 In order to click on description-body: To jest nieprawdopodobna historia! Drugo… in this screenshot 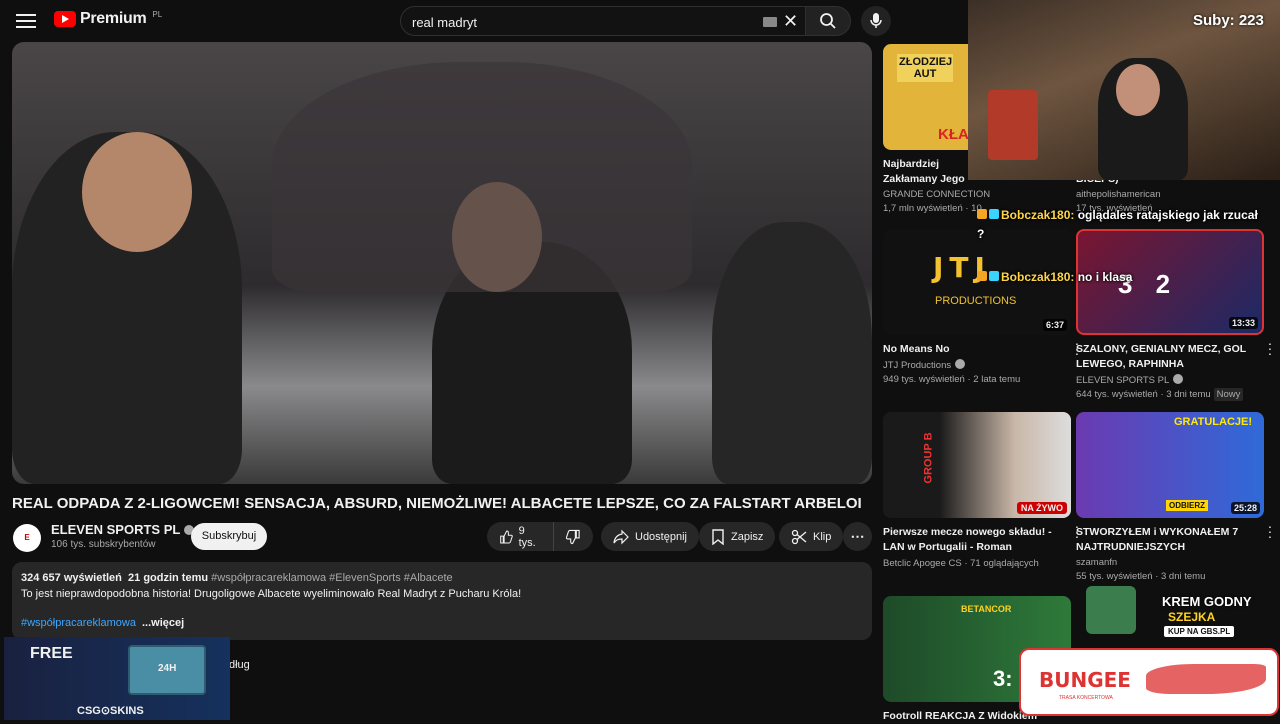, I will do `click(271, 594)`.